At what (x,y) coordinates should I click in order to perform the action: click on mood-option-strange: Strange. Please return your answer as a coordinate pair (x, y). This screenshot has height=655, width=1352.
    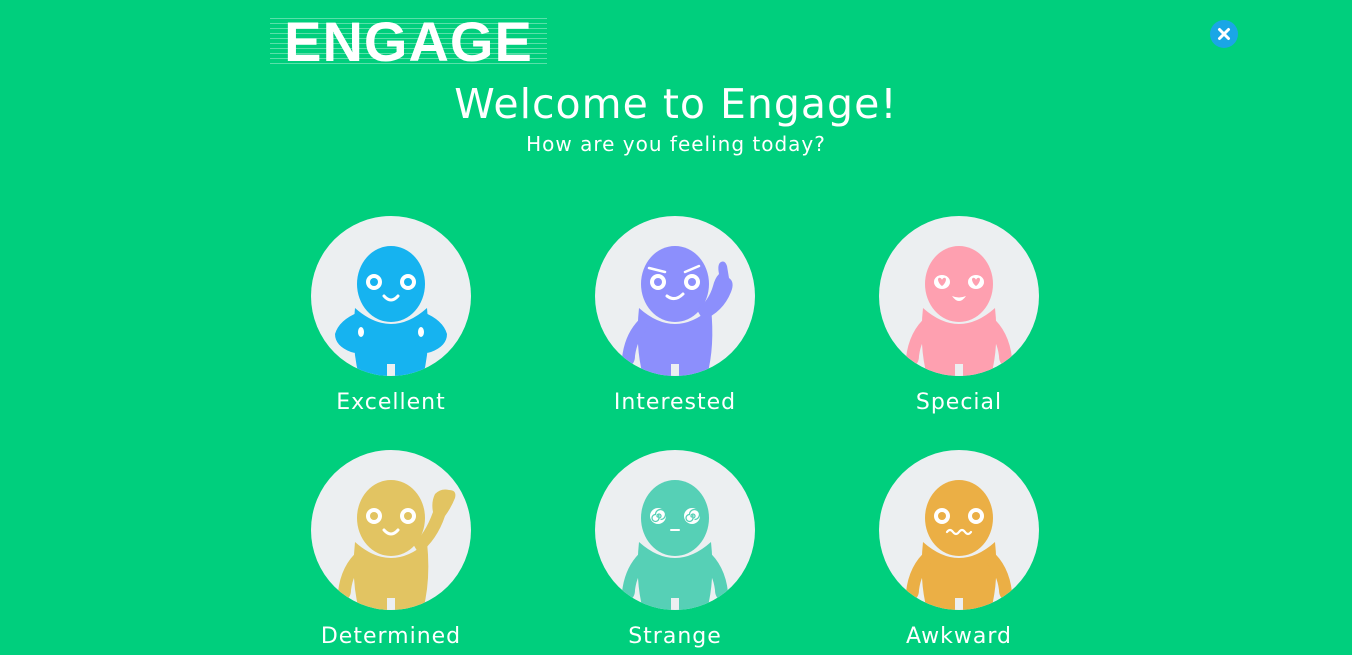
    Looking at the image, I should click on (675, 552).